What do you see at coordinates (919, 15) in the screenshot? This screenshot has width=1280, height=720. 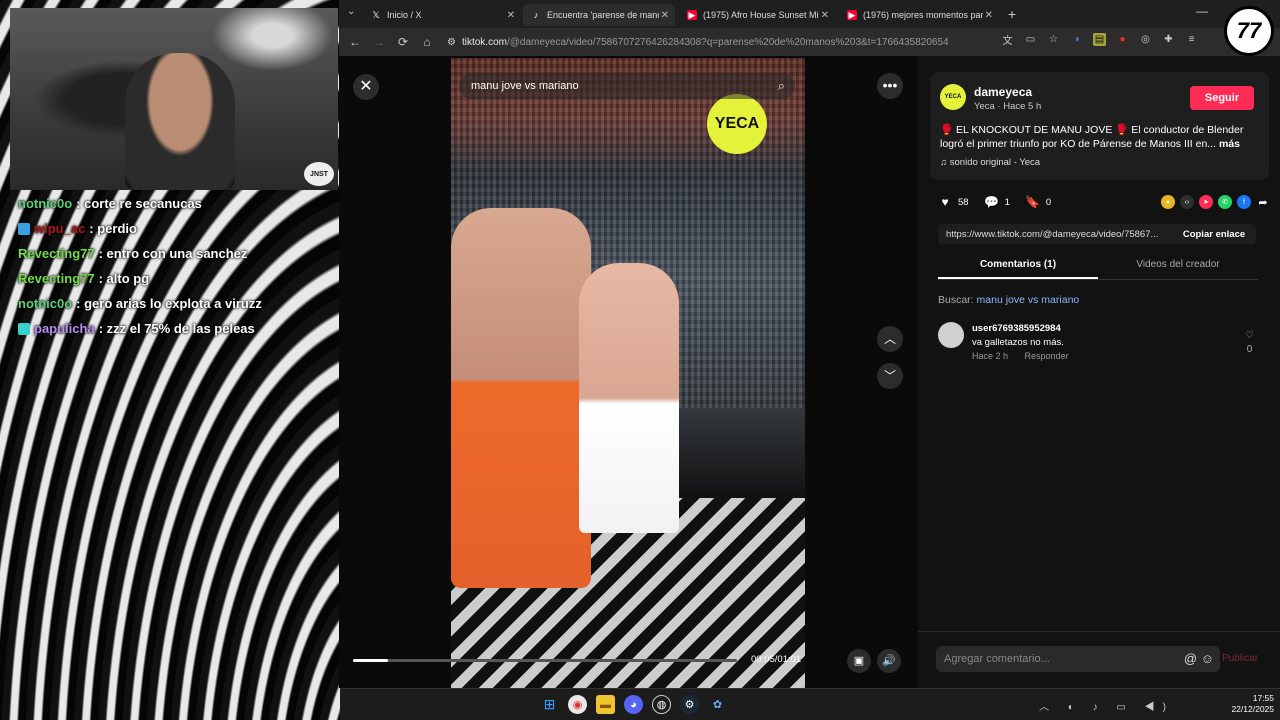 I see `browser-tab: ▶ (1976) mejores momentos pare... ✕` at bounding box center [919, 15].